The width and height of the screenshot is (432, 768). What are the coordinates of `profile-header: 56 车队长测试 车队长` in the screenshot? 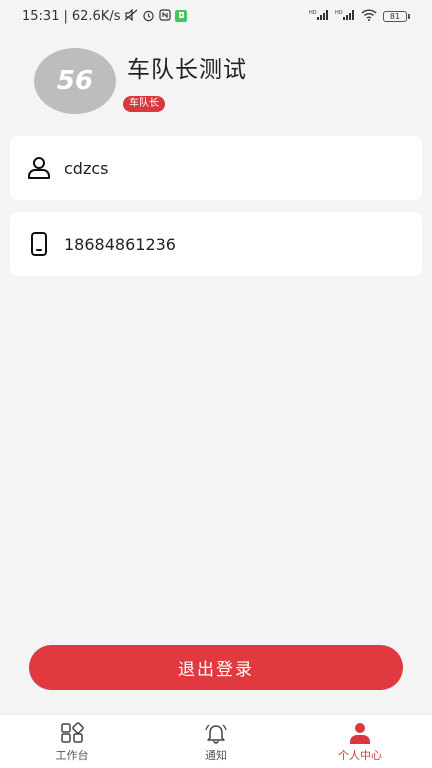 It's located at (224, 83).